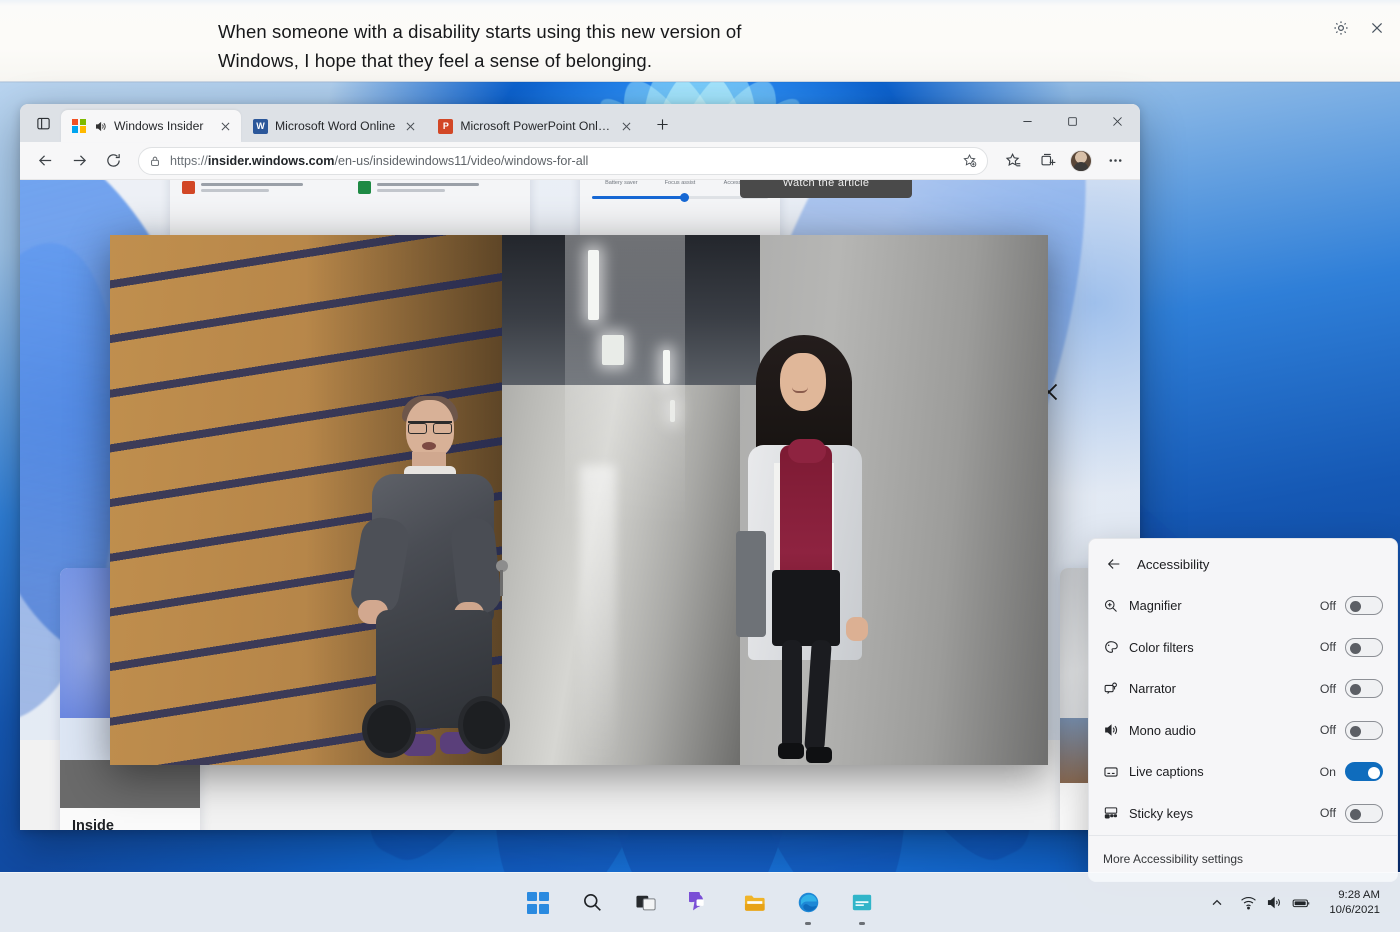 This screenshot has width=1400, height=932. Describe the element at coordinates (100, 126) in the screenshot. I see `speaker-playing-icon` at that location.